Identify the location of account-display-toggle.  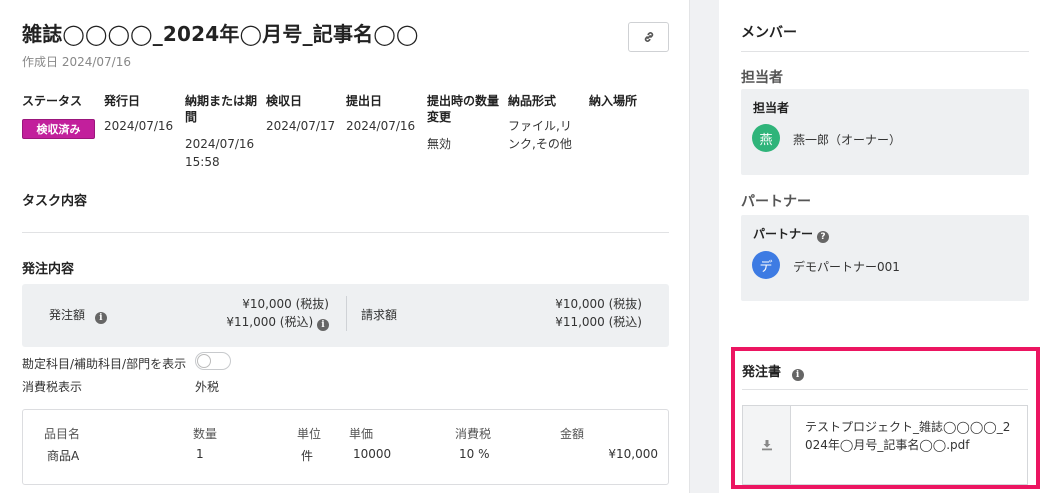
(213, 361).